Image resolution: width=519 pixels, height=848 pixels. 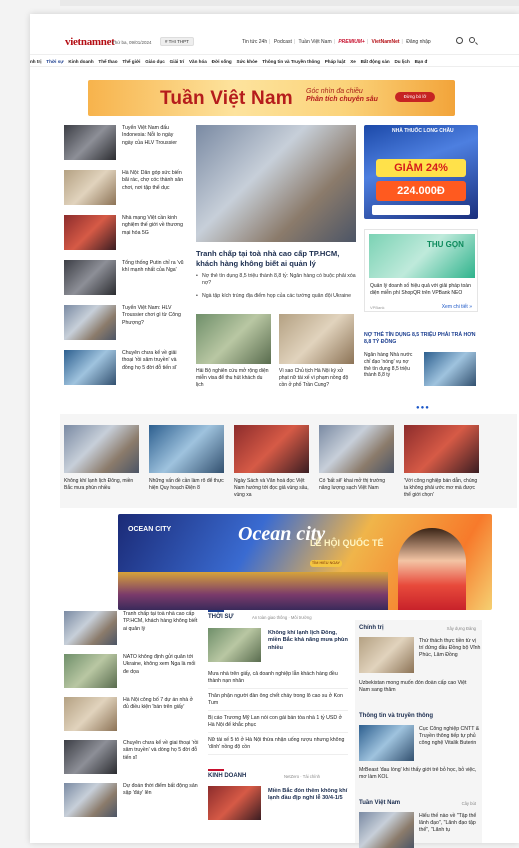 What do you see at coordinates (457, 307) in the screenshot?
I see `see-more-link: Xem chi tiết »` at bounding box center [457, 307].